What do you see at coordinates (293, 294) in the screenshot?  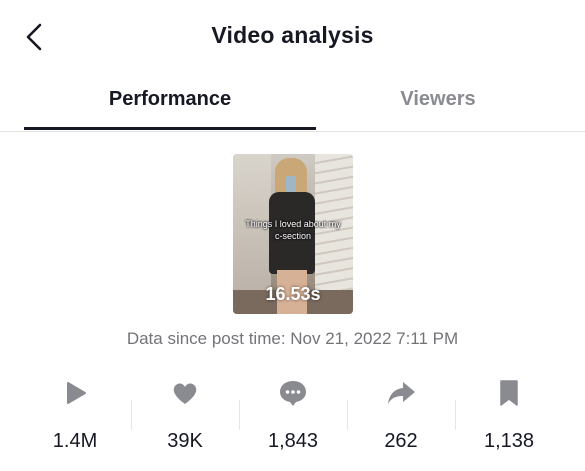 I see `video-duration: 16.53s` at bounding box center [293, 294].